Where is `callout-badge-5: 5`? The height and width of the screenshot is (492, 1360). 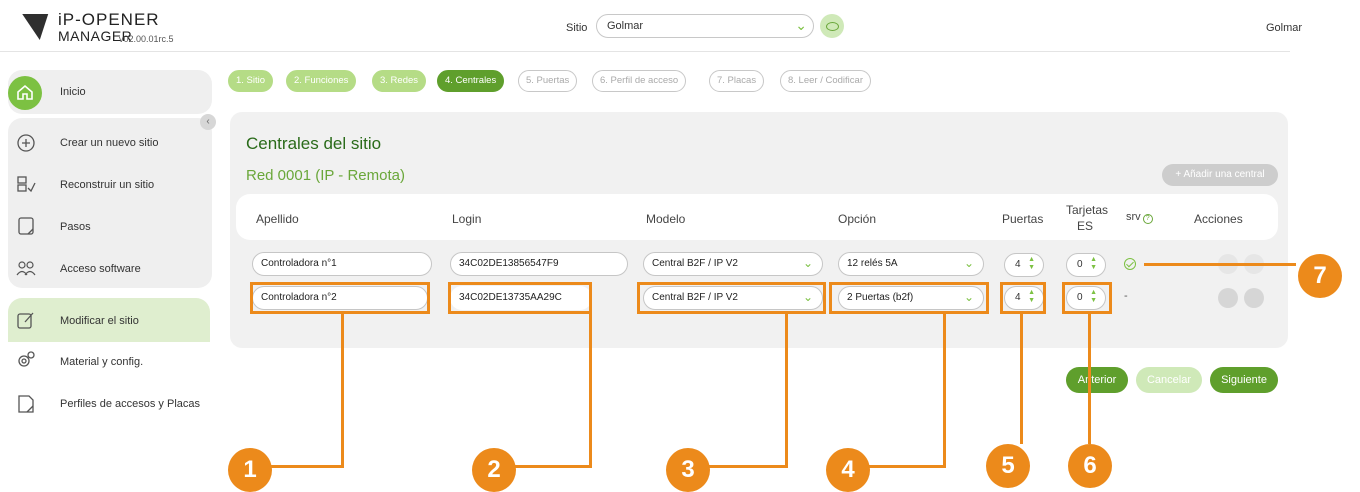 callout-badge-5: 5 is located at coordinates (1008, 466).